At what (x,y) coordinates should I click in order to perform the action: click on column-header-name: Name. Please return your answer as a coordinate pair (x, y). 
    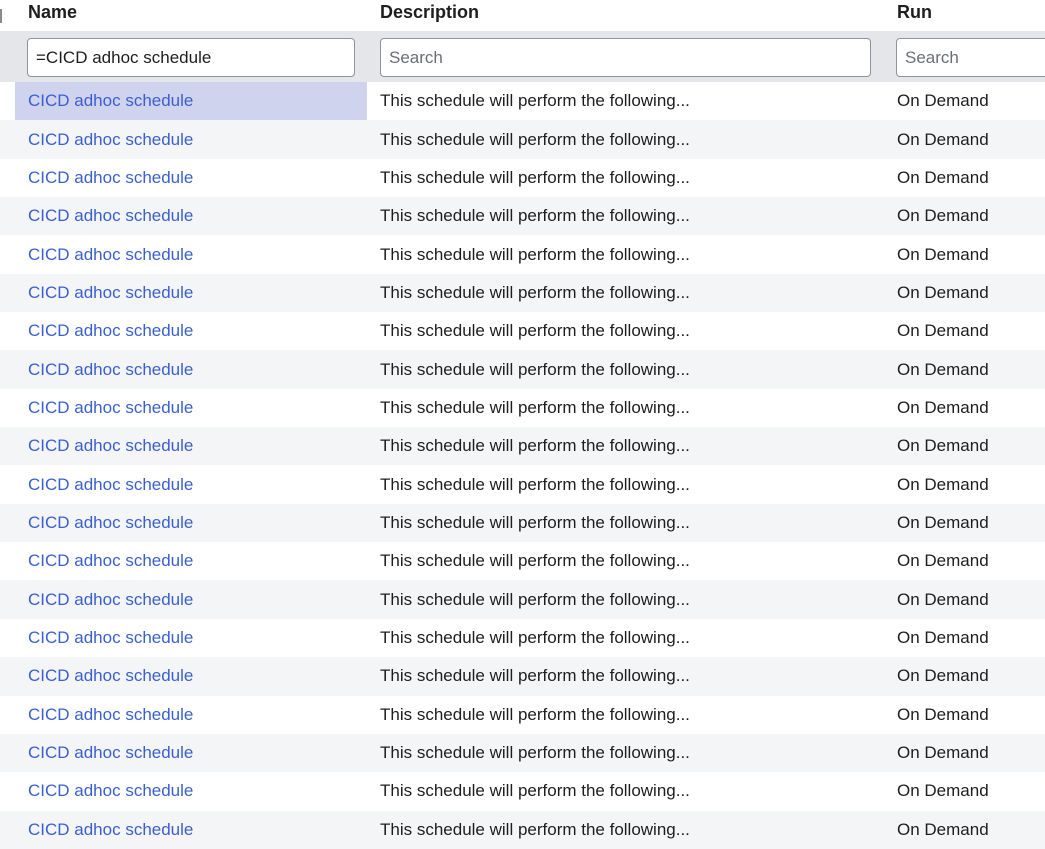
    Looking at the image, I should click on (52, 12).